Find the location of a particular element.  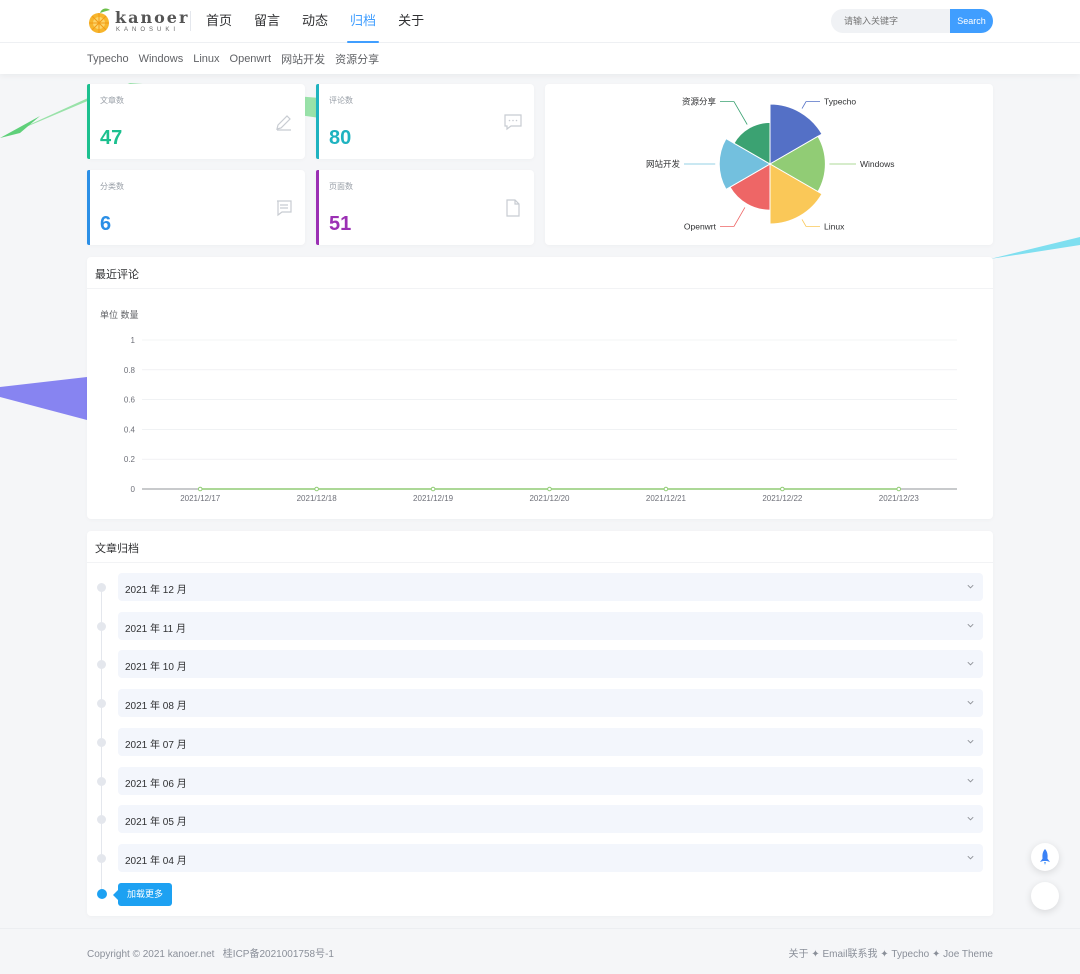

archive-month-label: 2021 年 11 月 is located at coordinates (155, 629).